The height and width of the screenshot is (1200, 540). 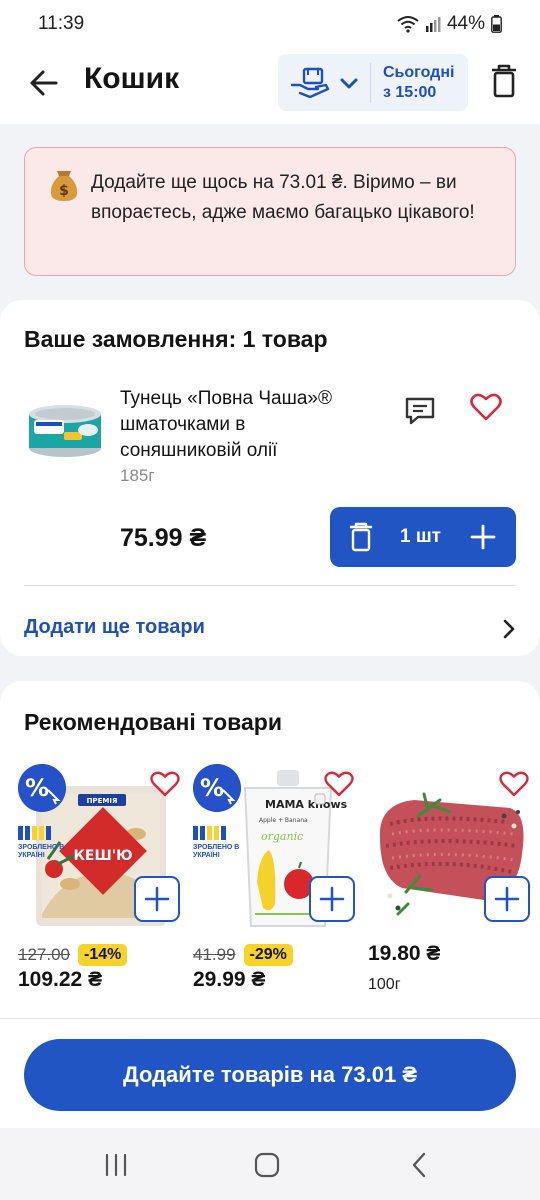 I want to click on battery-percent: 44%, so click(x=465, y=23).